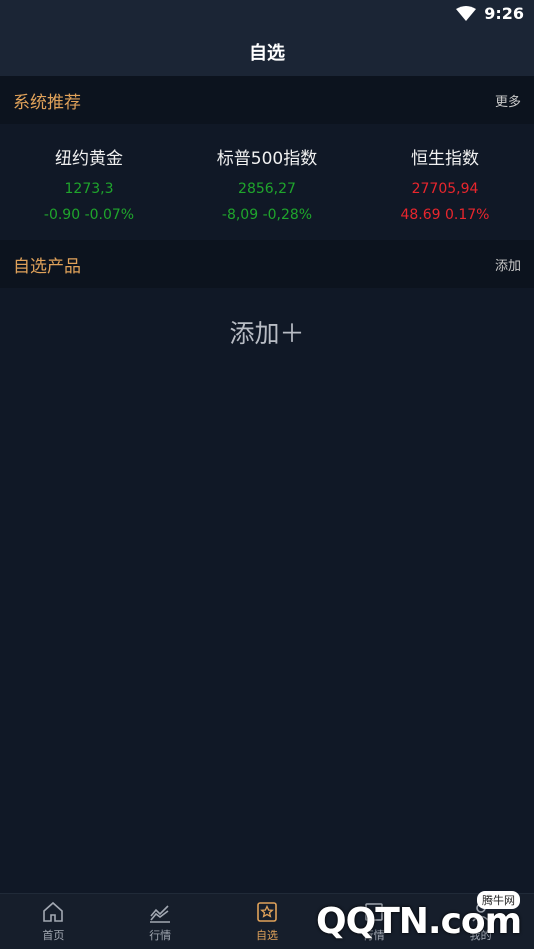  I want to click on recommend-item-change: -8,09 -0,28%, so click(267, 215).